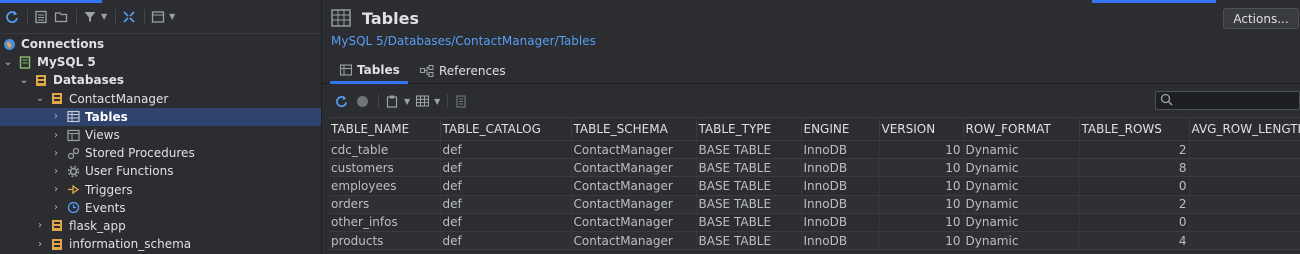 The height and width of the screenshot is (254, 1300). Describe the element at coordinates (160, 116) in the screenshot. I see `tree-node-tables: › Tables` at that location.